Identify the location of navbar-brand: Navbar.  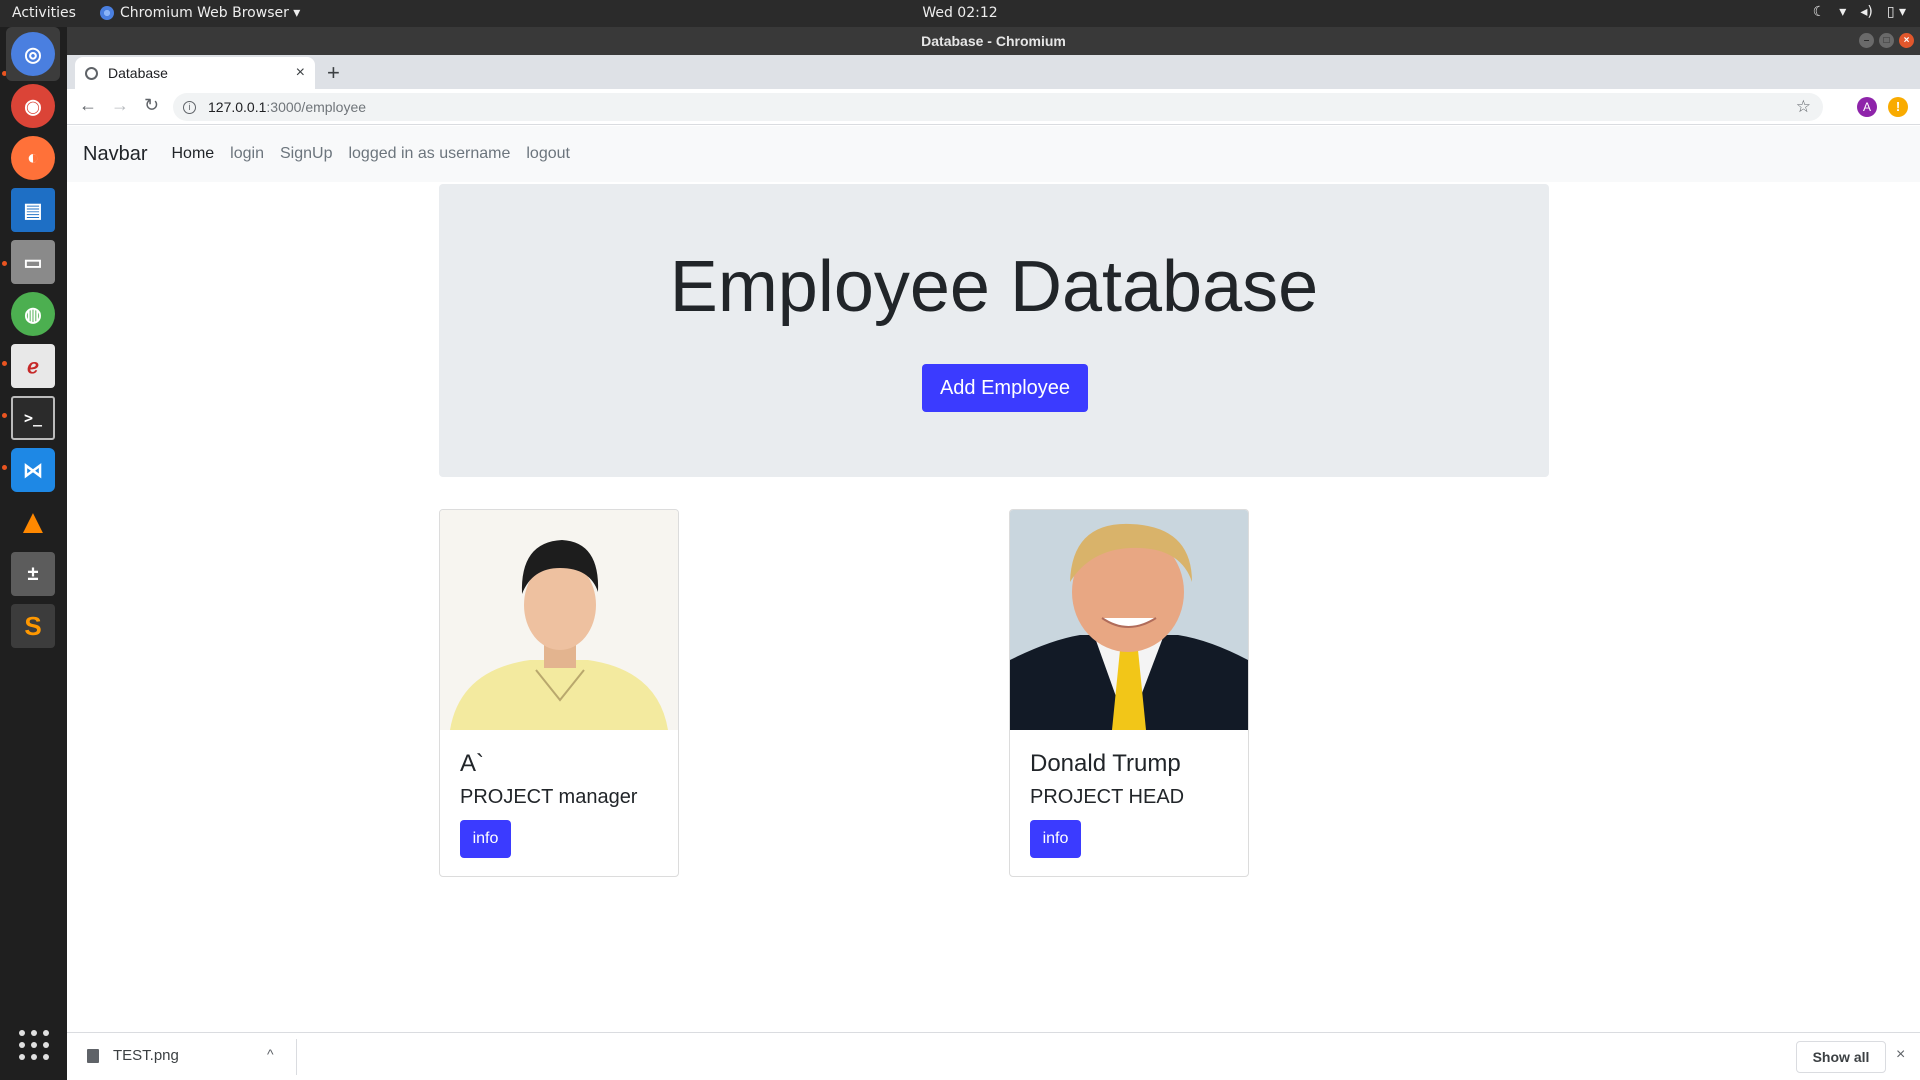
(115, 154).